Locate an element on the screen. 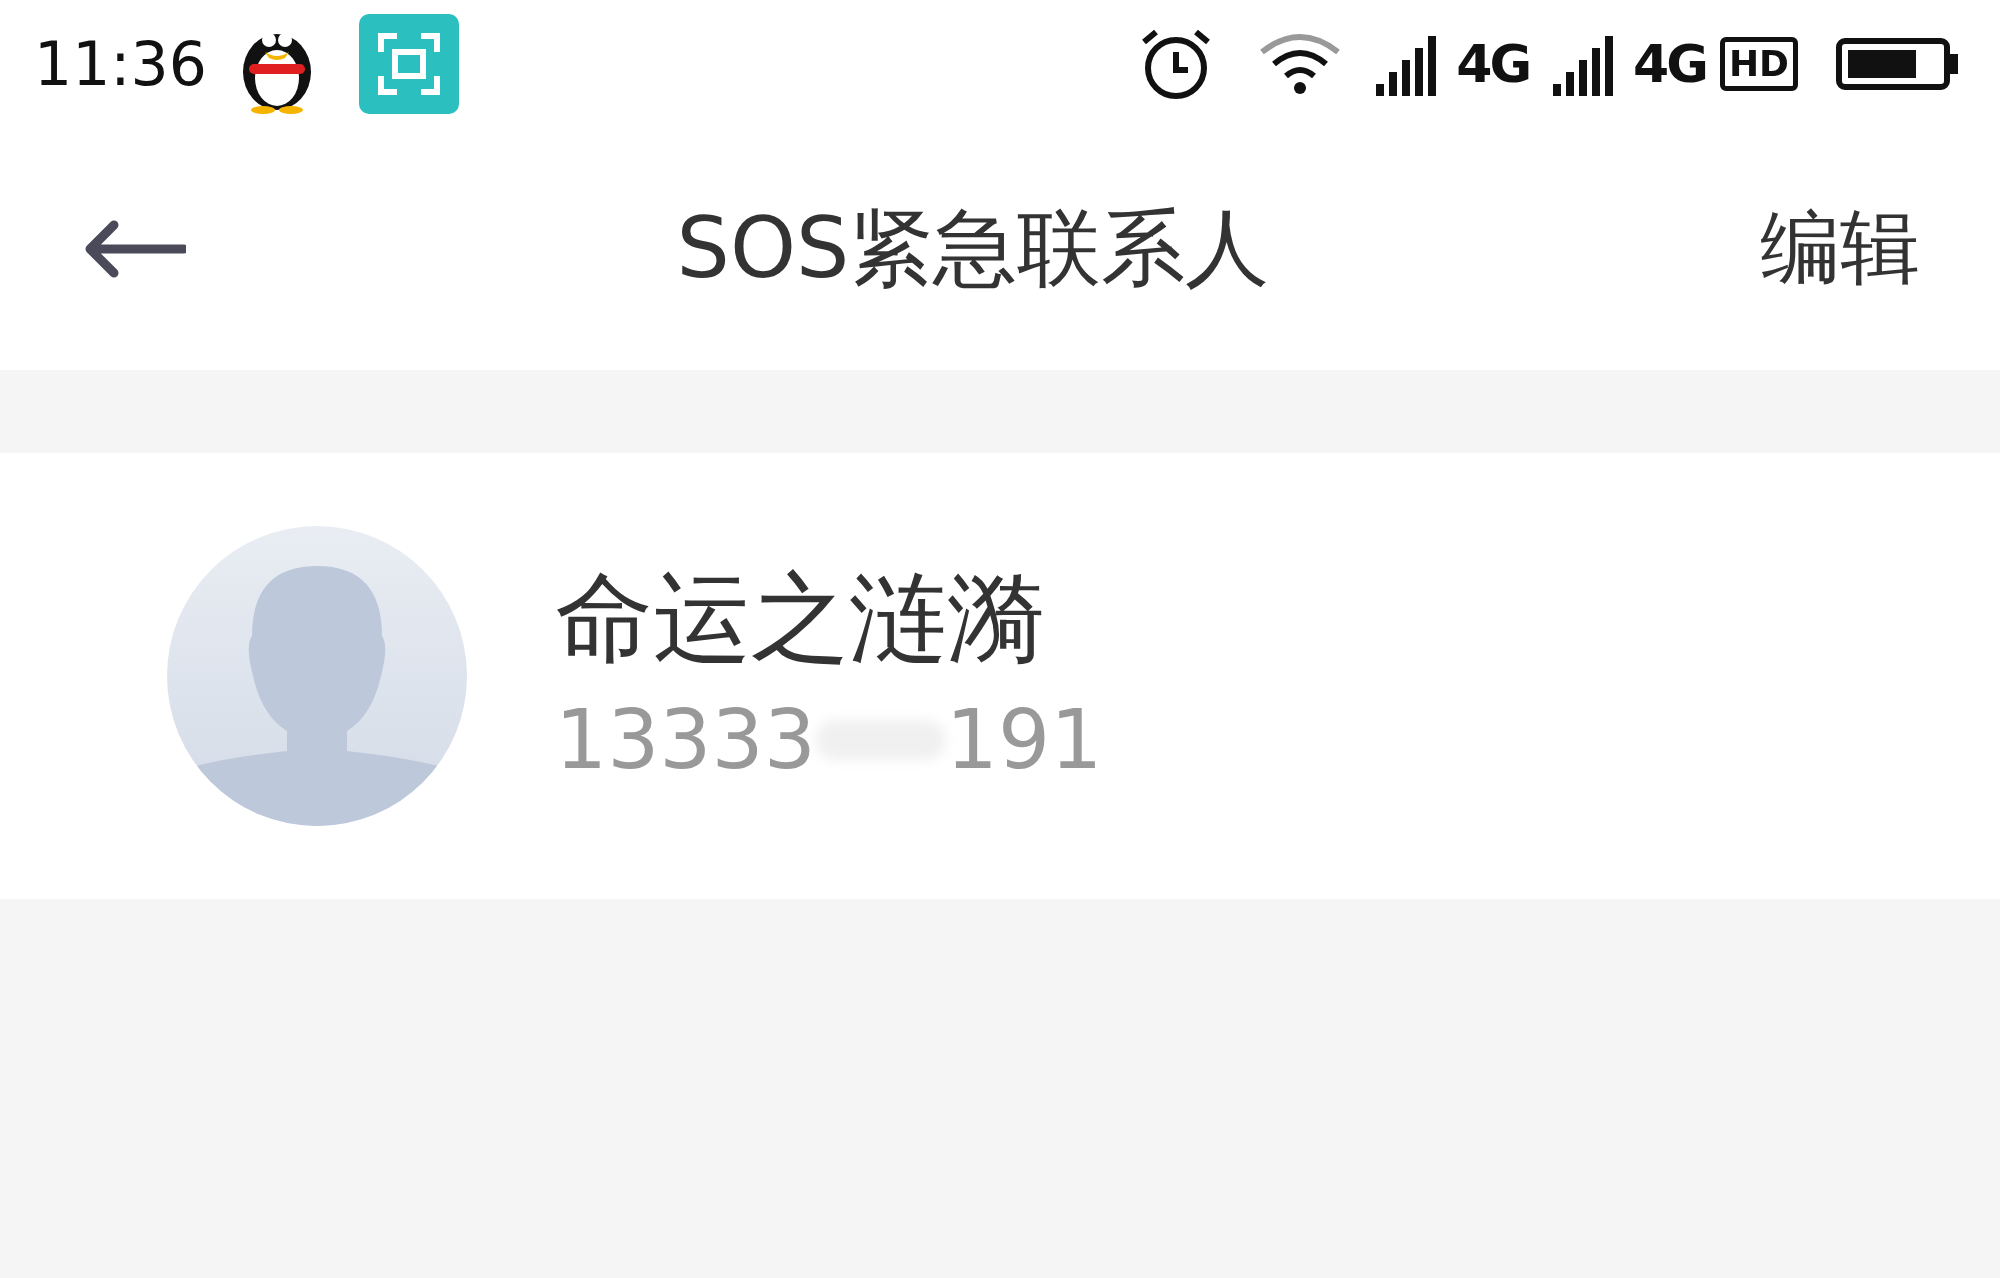 The height and width of the screenshot is (1278, 2000). page-title: SOS紧急联系人 is located at coordinates (973, 248).